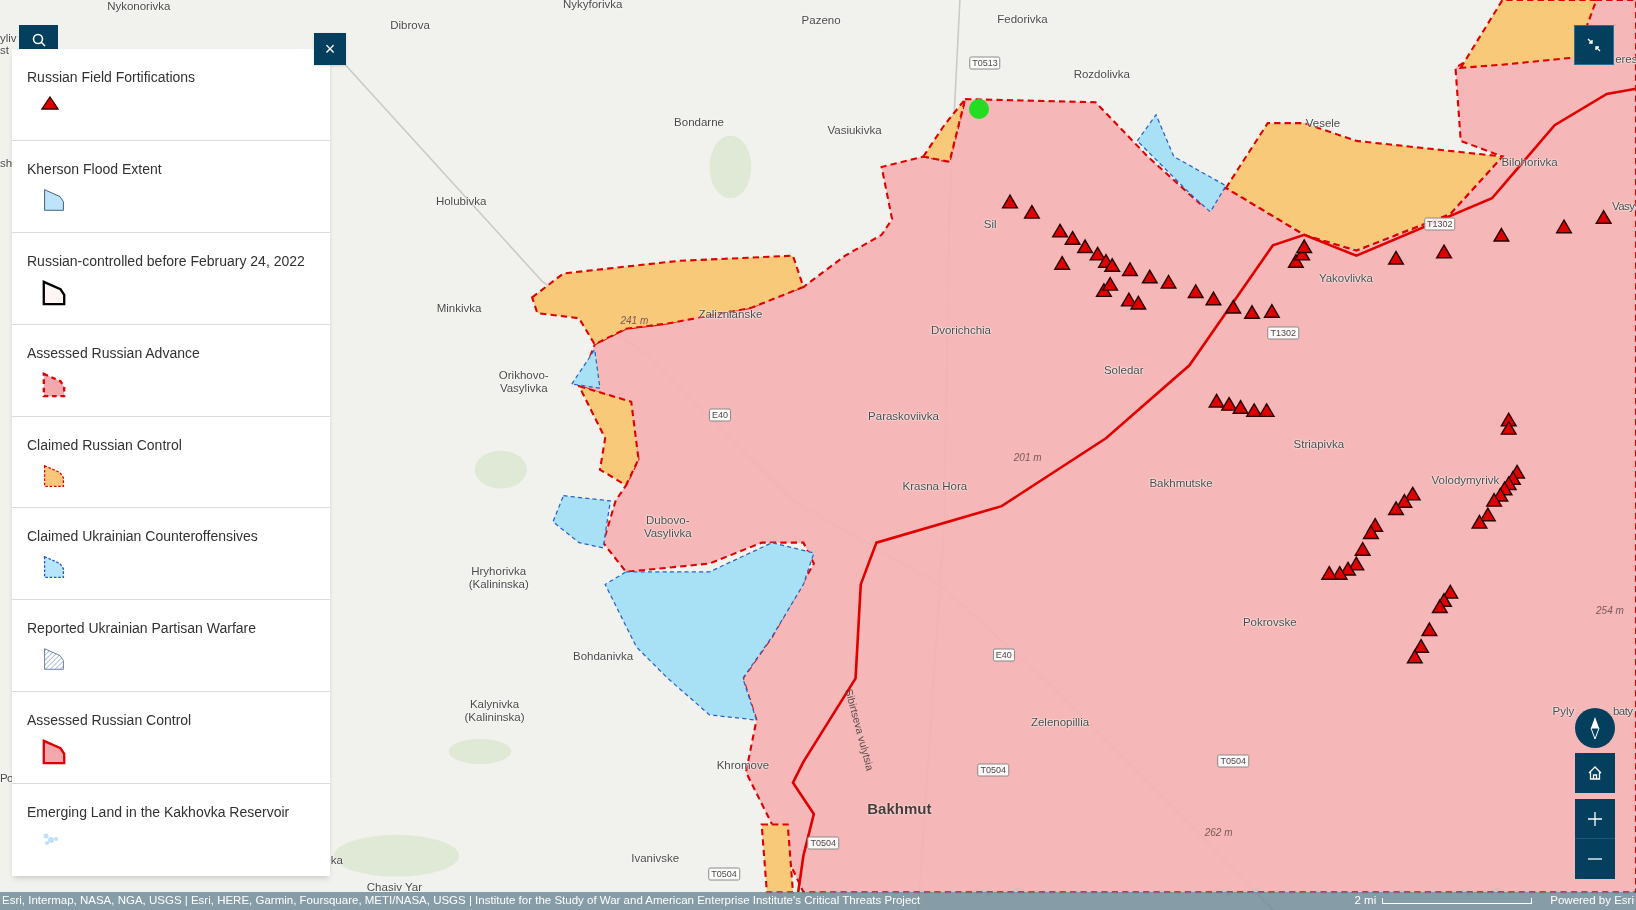  Describe the element at coordinates (394, 887) in the screenshot. I see `place-label: Chasiv Yar` at that location.